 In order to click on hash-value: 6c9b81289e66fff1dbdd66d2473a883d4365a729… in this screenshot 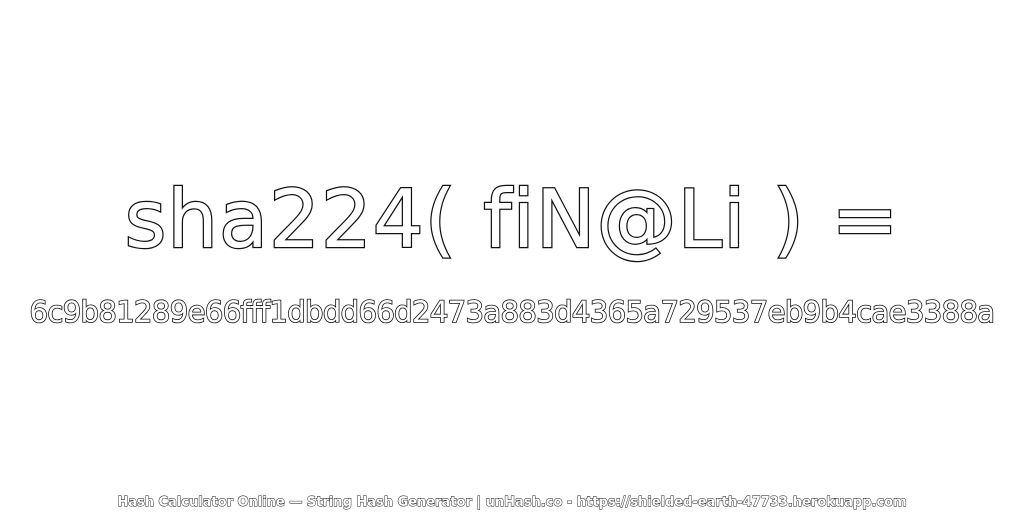, I will do `click(512, 312)`.